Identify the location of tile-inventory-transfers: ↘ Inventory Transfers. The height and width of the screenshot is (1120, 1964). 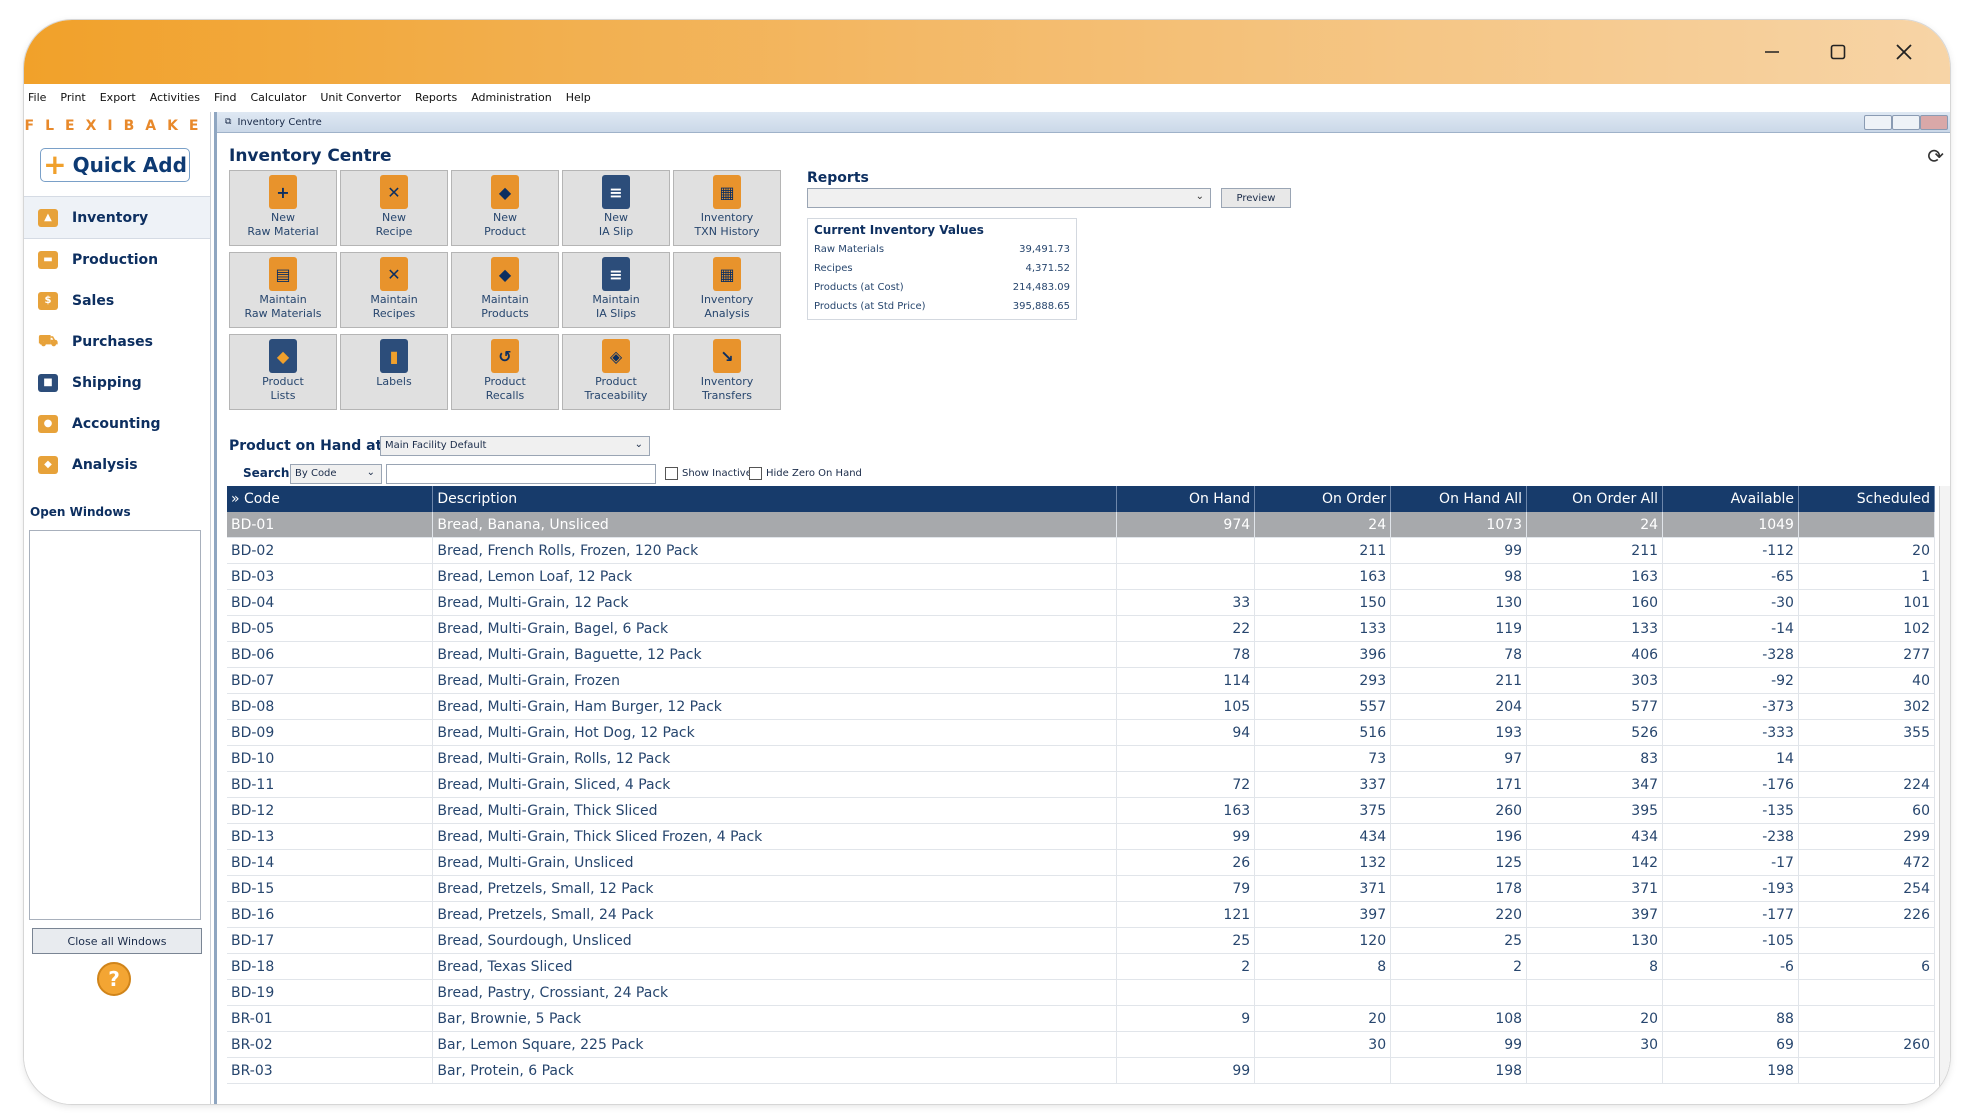
(727, 372).